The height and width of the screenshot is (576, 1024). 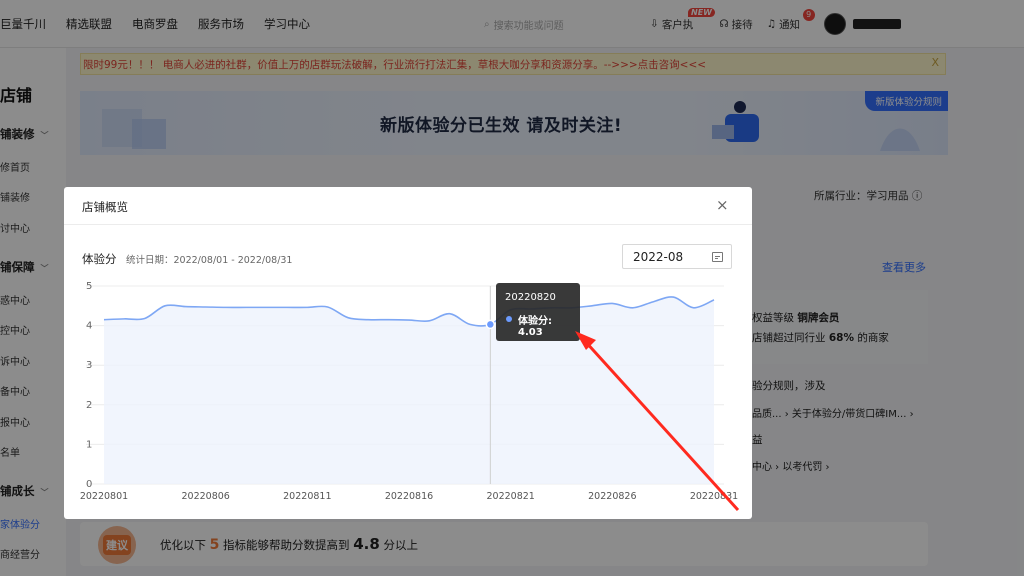 I want to click on annotation-arrow, so click(x=657, y=421).